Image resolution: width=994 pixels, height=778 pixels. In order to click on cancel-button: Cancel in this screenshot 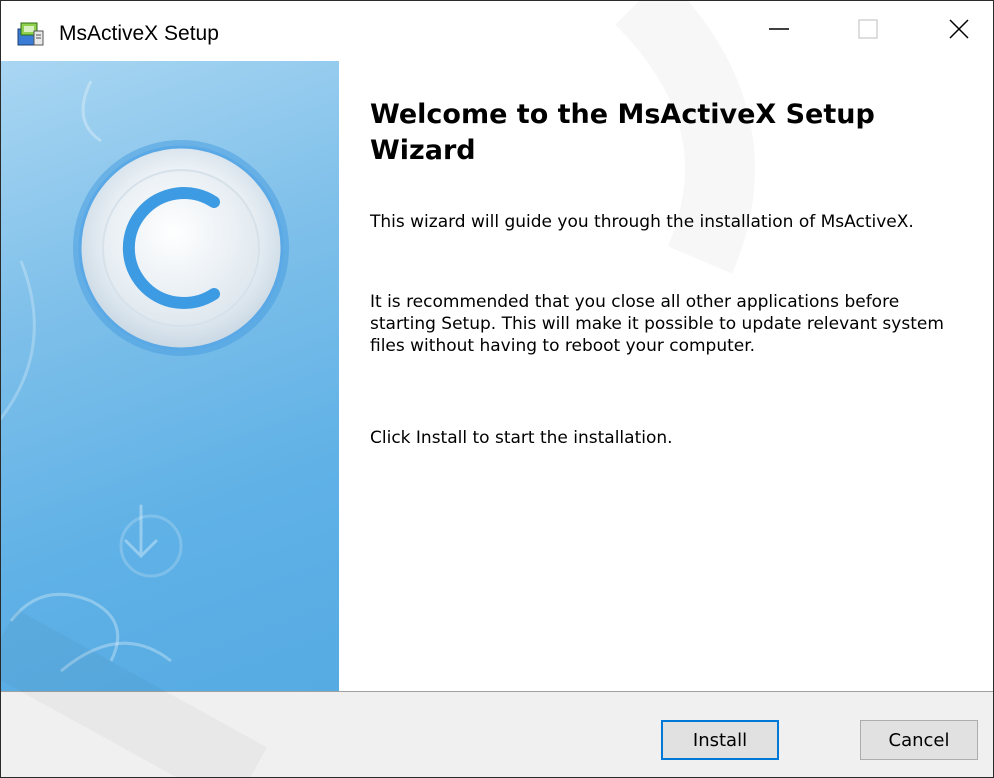, I will do `click(919, 740)`.